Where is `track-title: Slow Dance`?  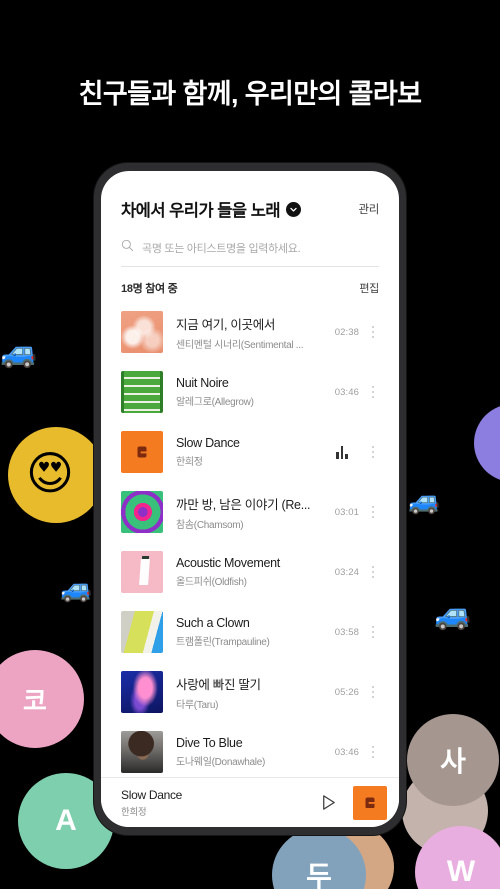
track-title: Slow Dance is located at coordinates (208, 443).